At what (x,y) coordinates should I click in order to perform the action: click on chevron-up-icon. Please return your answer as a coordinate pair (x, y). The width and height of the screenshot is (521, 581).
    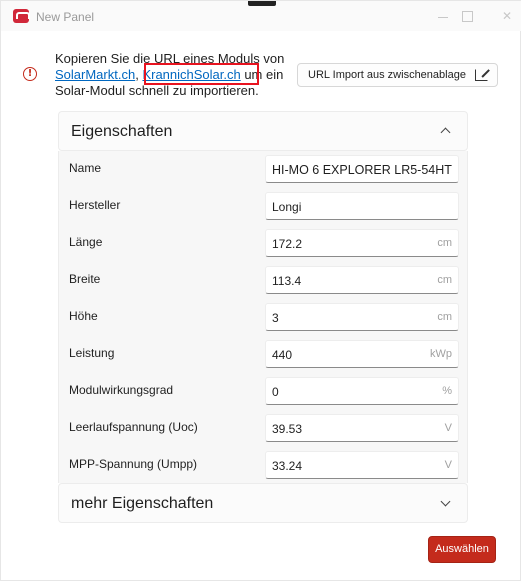
    Looking at the image, I should click on (445, 131).